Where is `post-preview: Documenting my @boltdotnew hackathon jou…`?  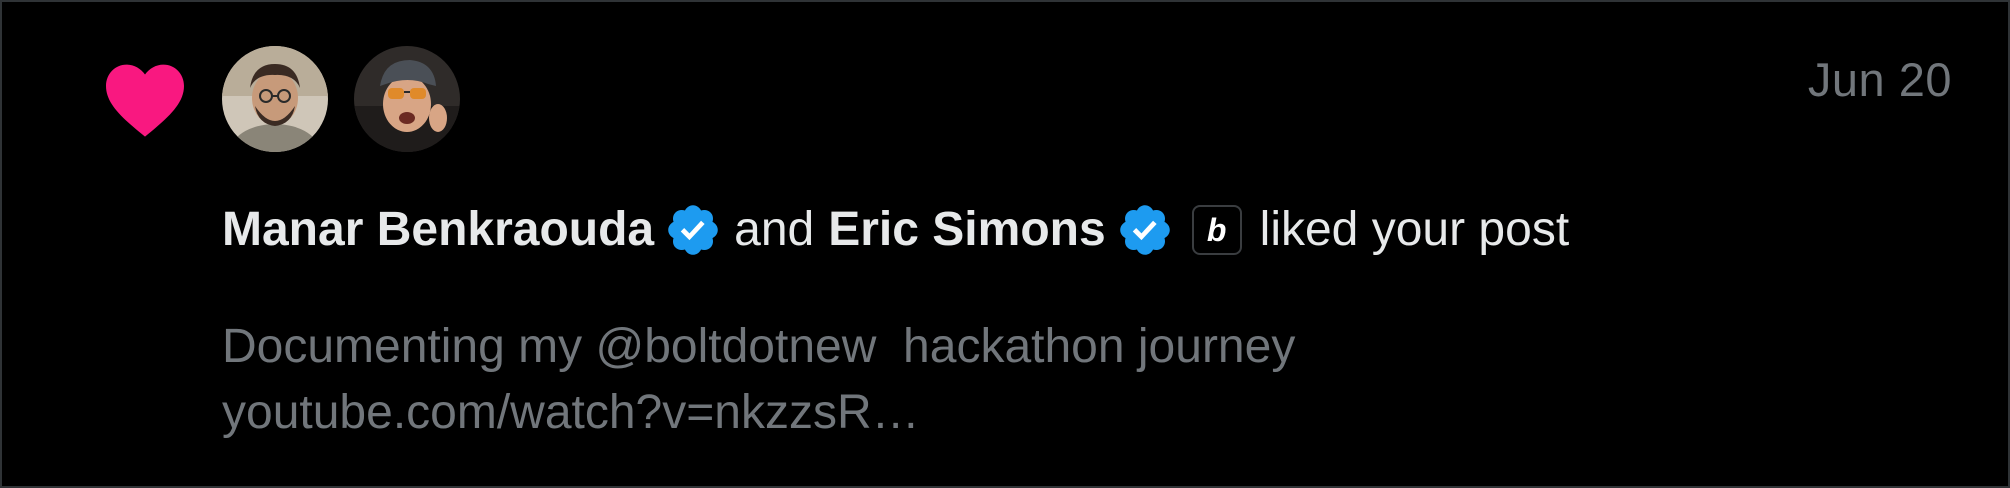 post-preview: Documenting my @boltdotnew hackathon jou… is located at coordinates (758, 380).